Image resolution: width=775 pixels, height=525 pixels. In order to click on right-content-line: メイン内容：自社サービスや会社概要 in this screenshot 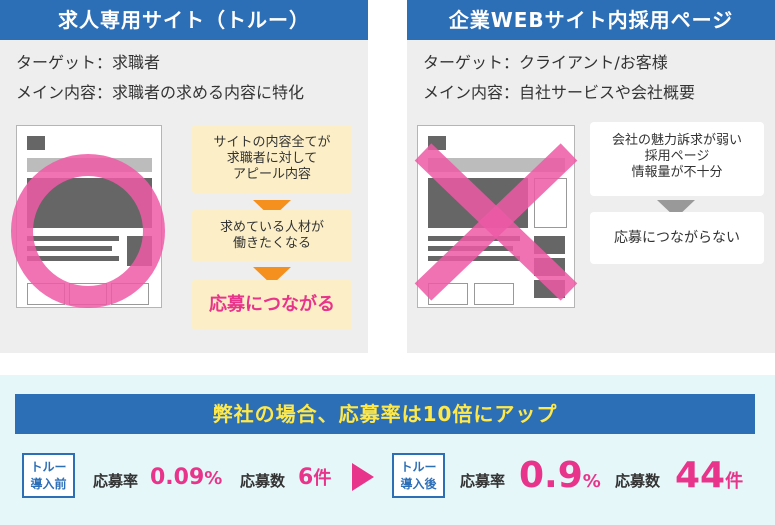, I will do `click(559, 92)`.